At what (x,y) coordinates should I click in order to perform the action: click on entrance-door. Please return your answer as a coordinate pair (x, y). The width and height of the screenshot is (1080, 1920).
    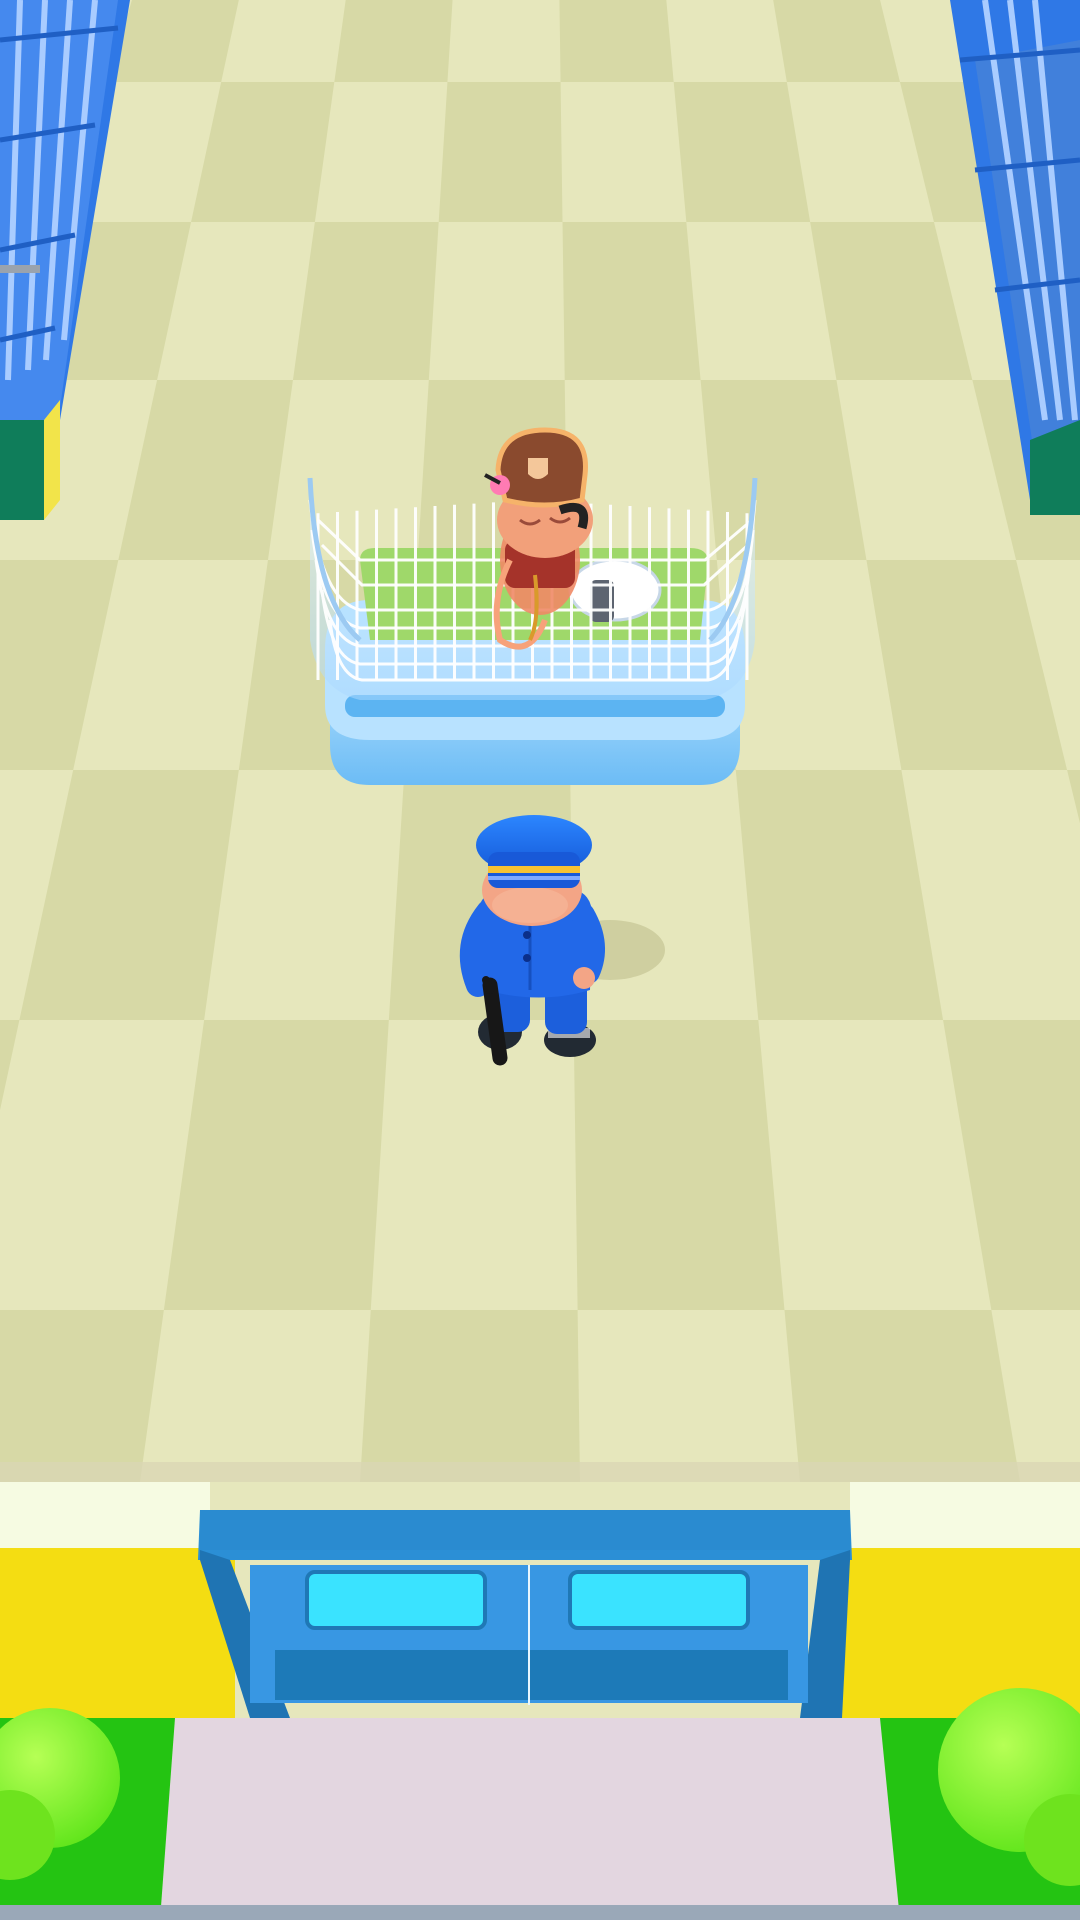
    Looking at the image, I should click on (525, 1615).